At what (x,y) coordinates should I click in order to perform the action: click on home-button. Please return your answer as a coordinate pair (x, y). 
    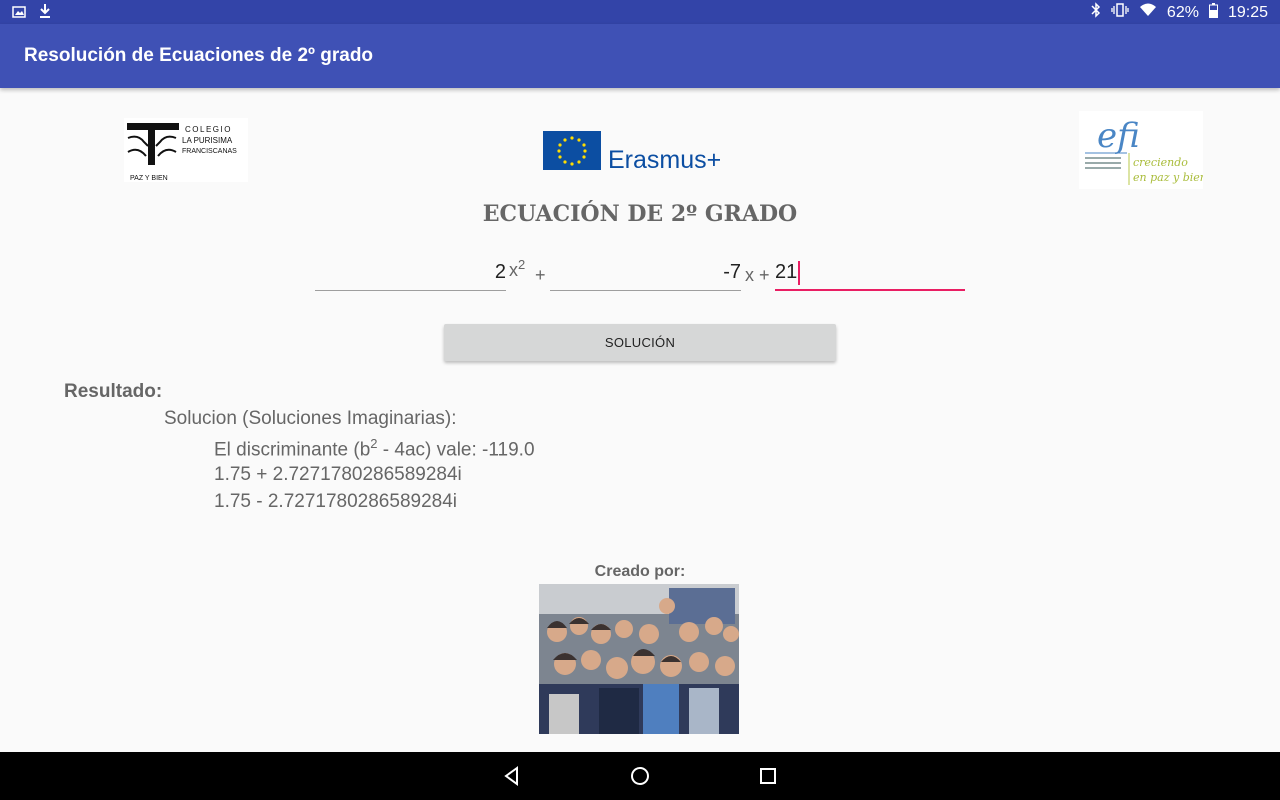
    Looking at the image, I should click on (640, 776).